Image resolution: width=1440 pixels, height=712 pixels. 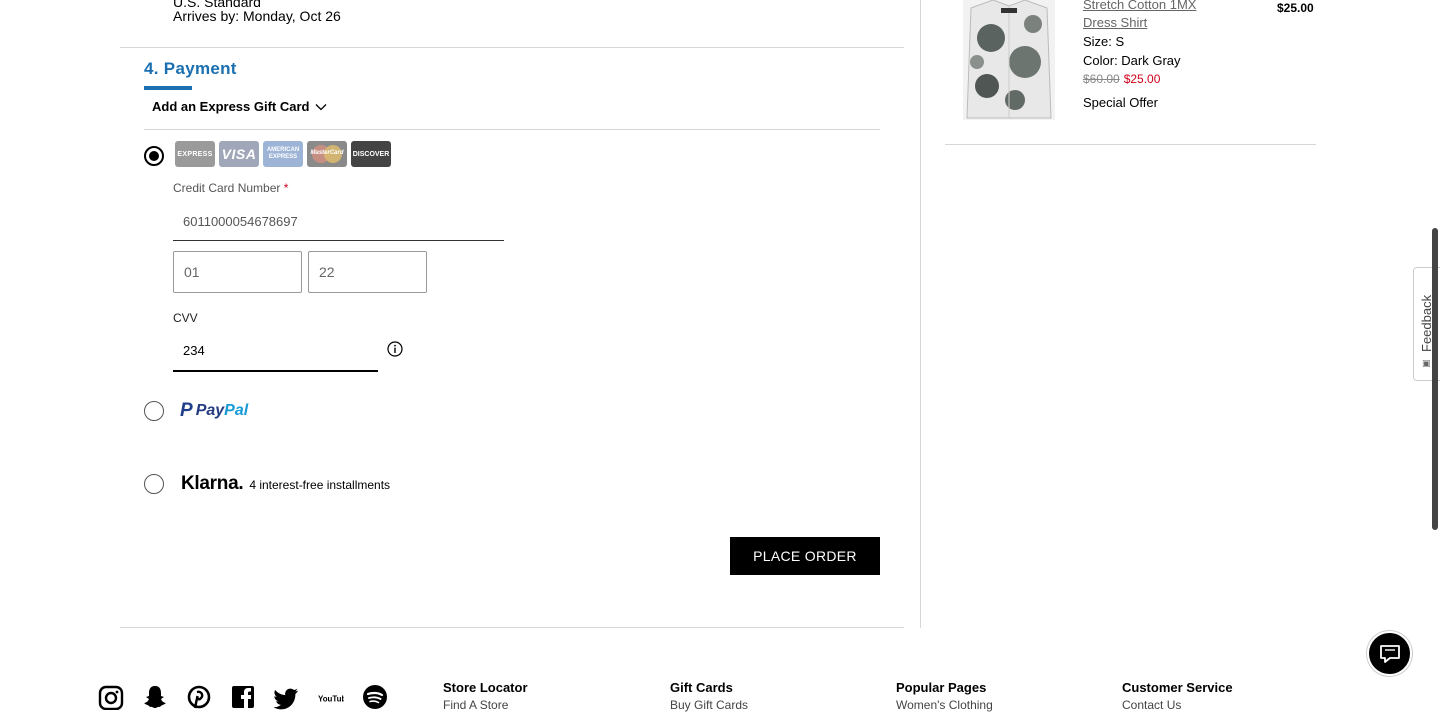 I want to click on scrollbar-thumb, so click(x=1435, y=379).